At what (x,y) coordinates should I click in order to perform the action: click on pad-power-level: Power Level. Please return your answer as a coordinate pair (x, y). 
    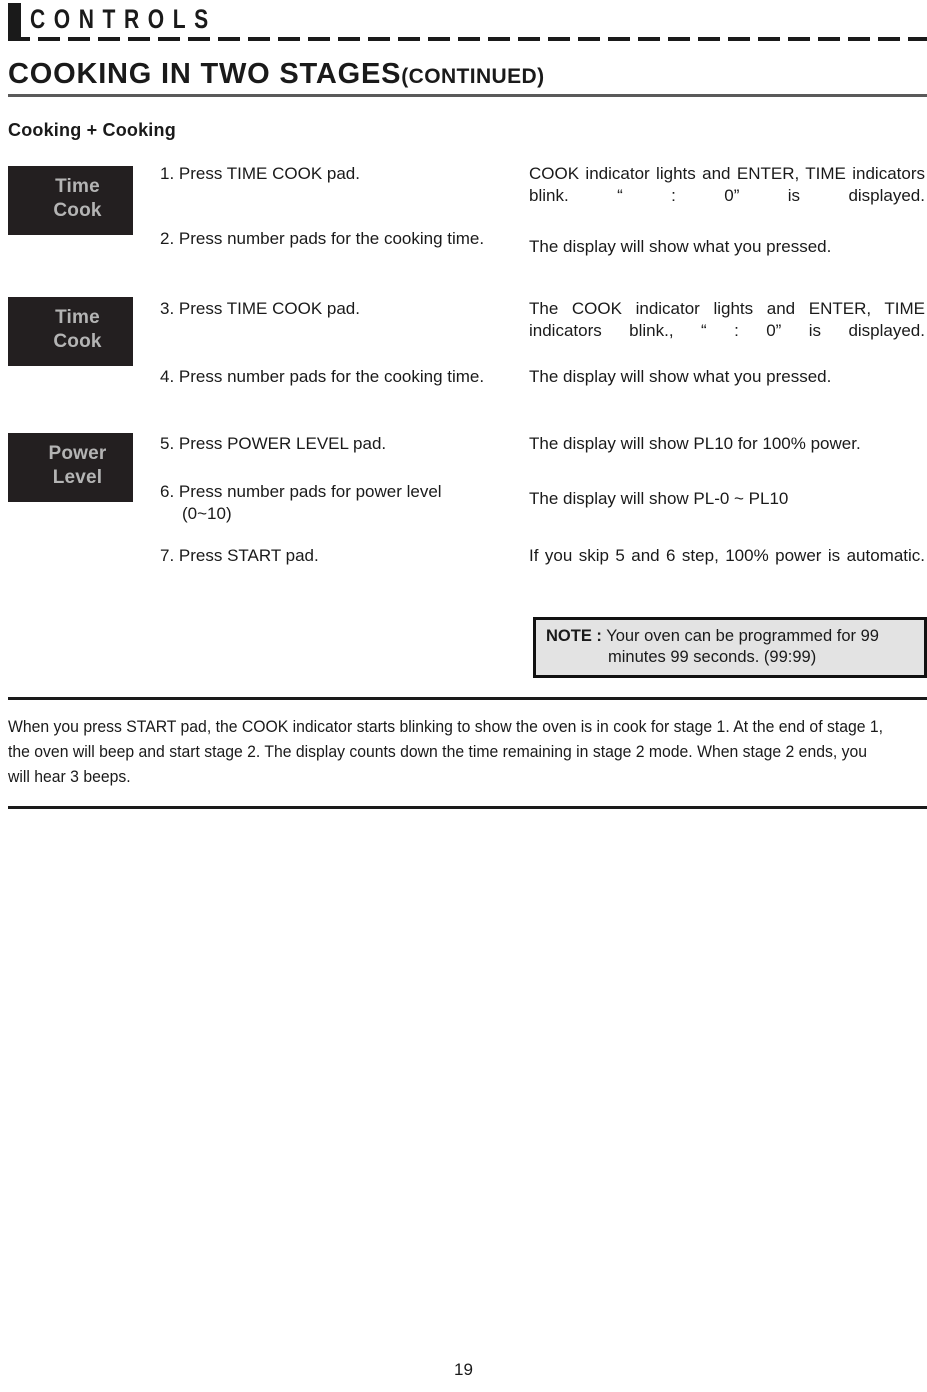
    Looking at the image, I should click on (70, 467).